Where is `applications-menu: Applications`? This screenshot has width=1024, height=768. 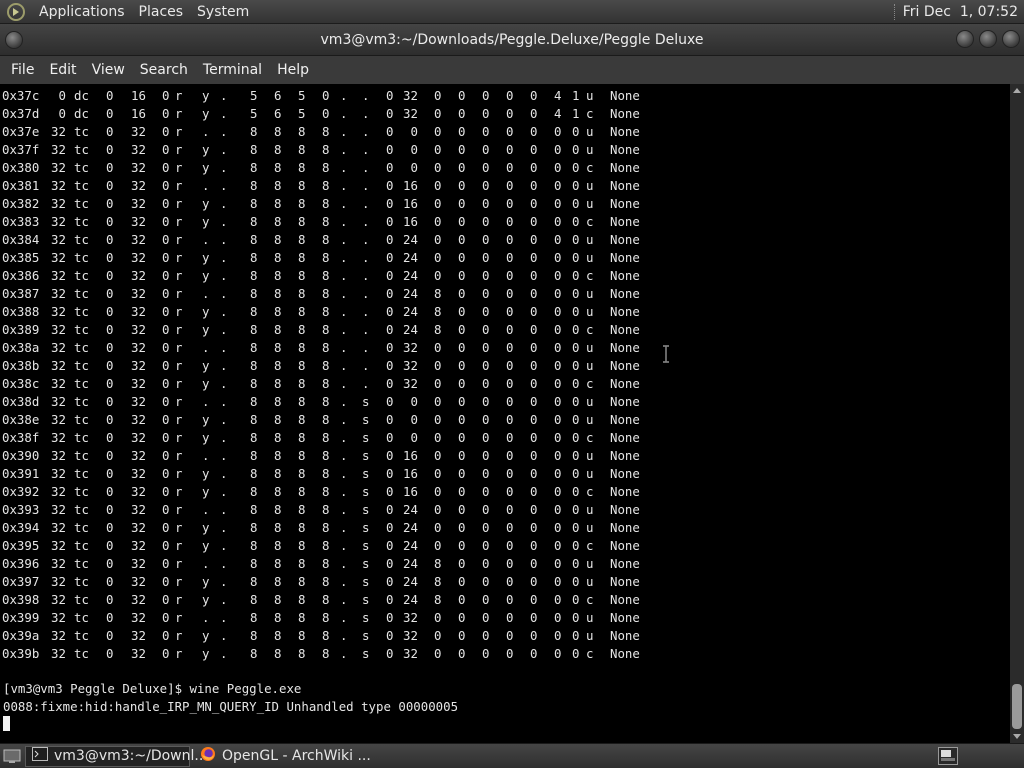 applications-menu: Applications is located at coordinates (82, 12).